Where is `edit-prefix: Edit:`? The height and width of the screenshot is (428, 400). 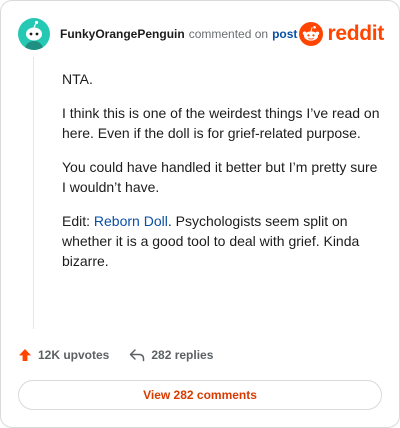
edit-prefix: Edit: is located at coordinates (78, 221).